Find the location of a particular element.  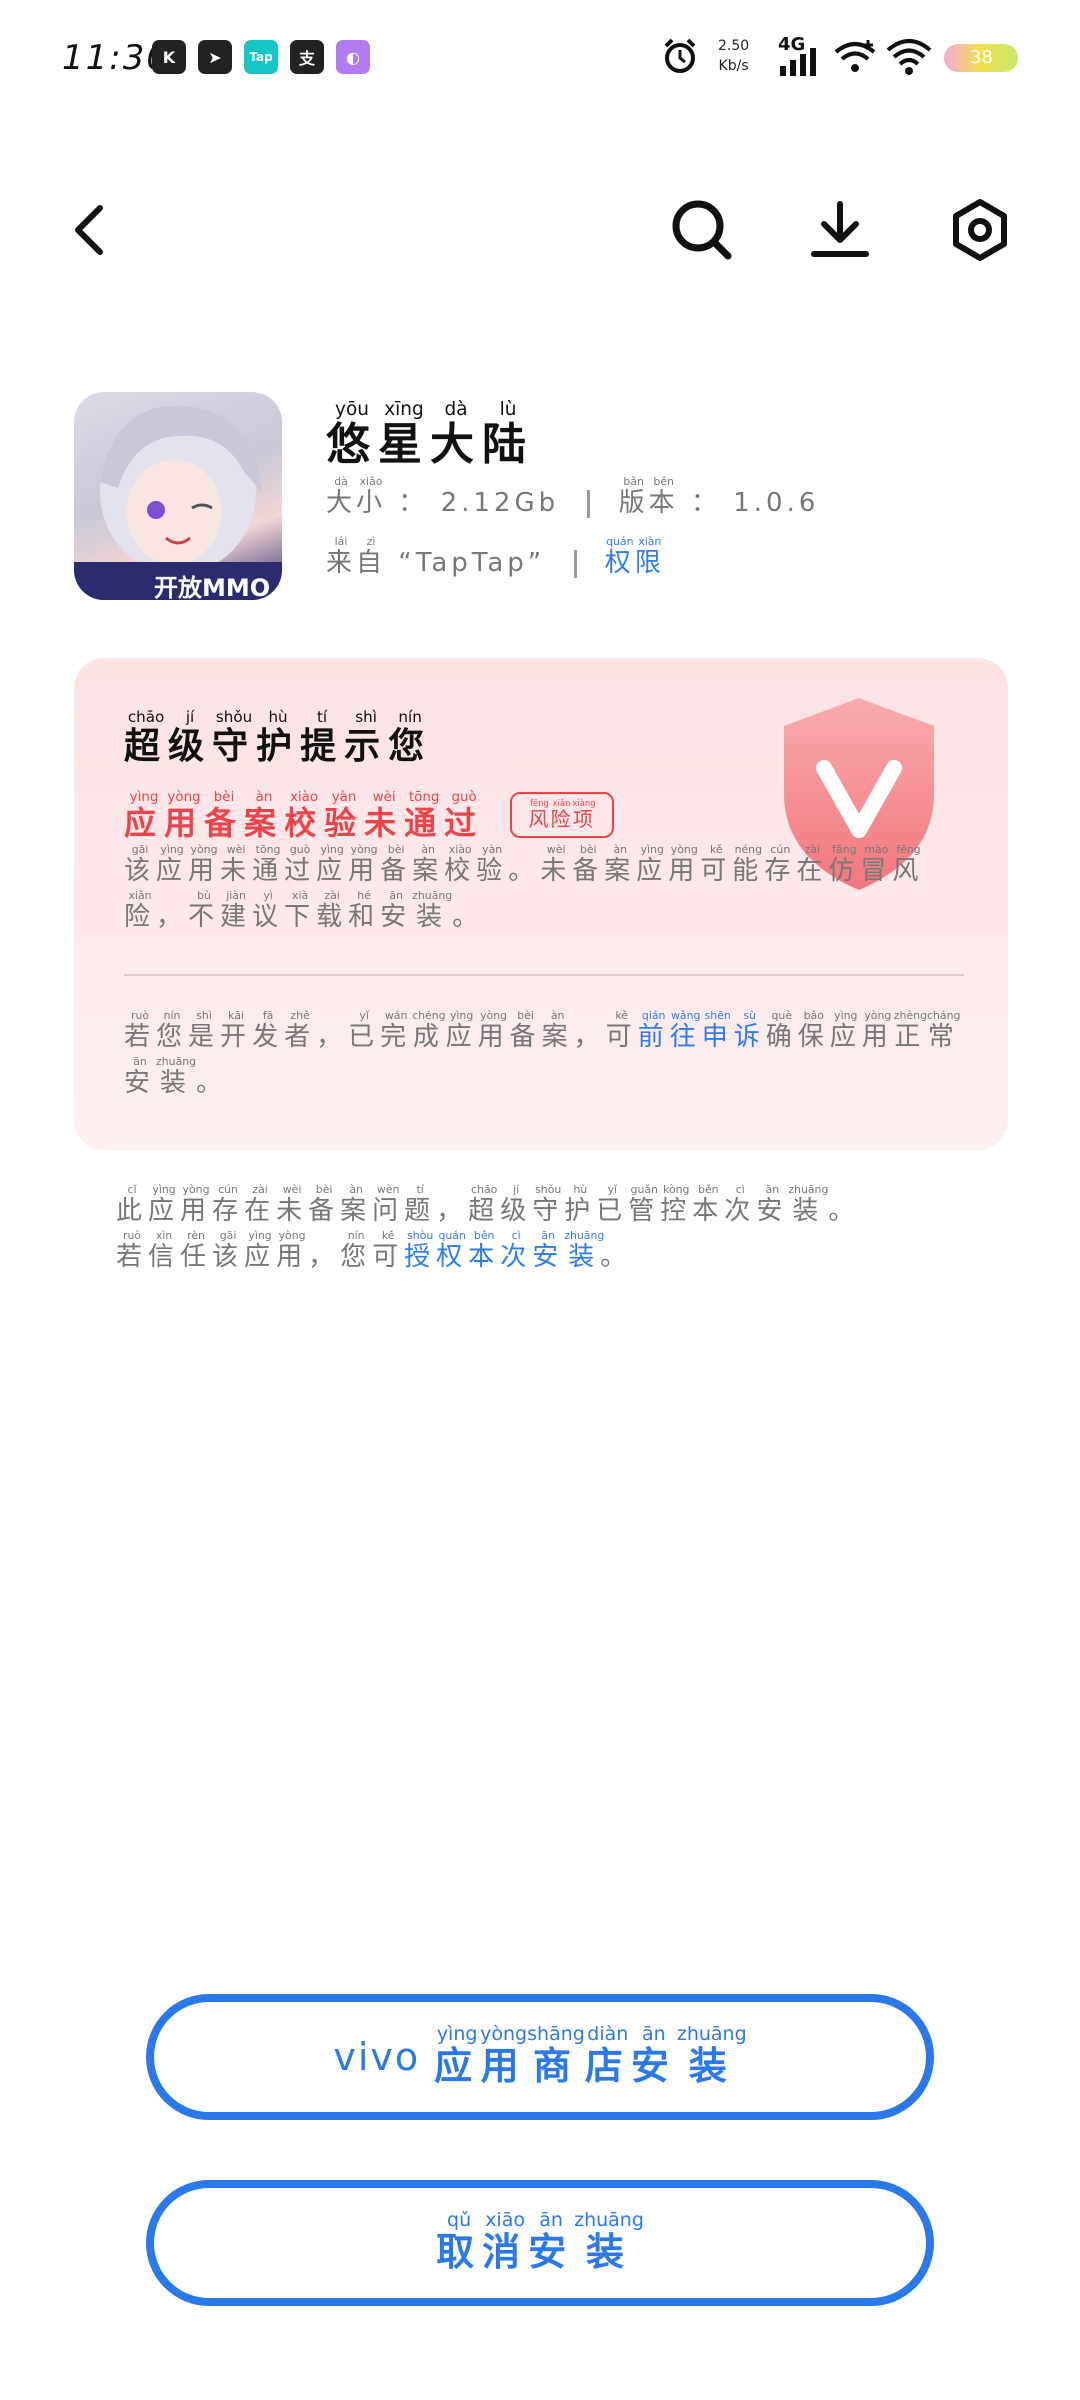

hanzi-char: 完wán is located at coordinates (396, 1030).